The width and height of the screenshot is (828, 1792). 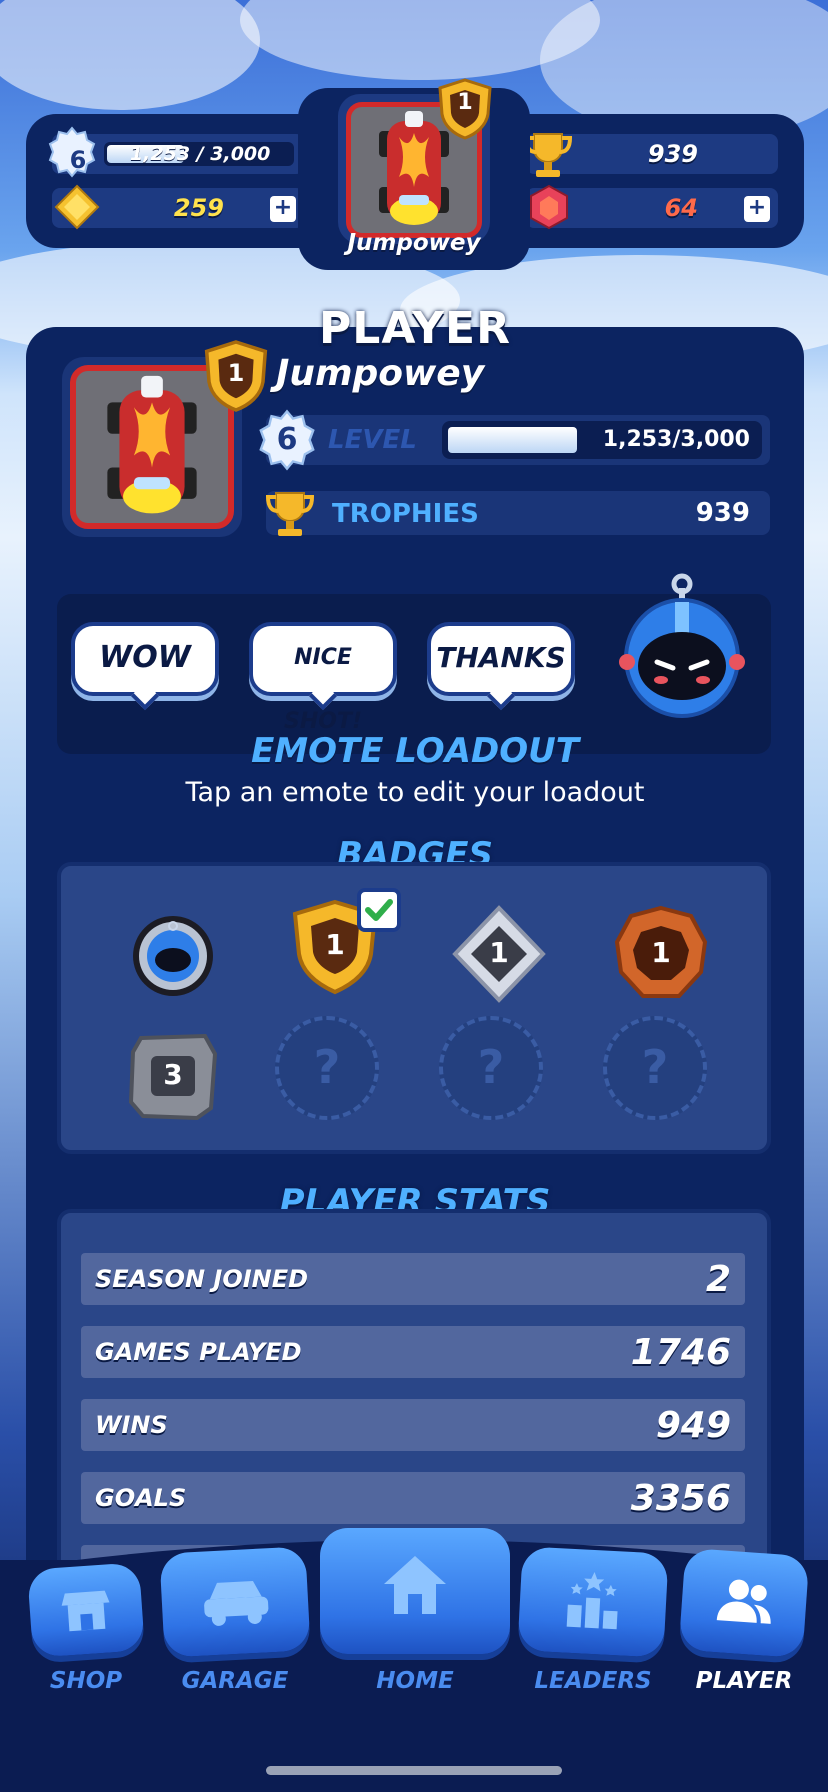 I want to click on stat-value: 1746, so click(x=680, y=1352).